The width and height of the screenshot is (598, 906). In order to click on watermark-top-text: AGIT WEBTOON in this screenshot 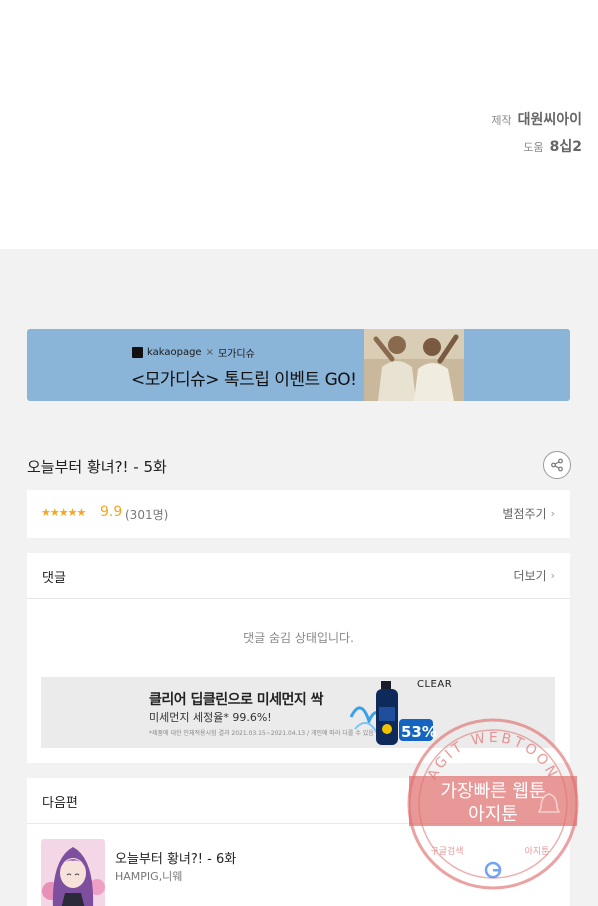, I will do `click(492, 756)`.